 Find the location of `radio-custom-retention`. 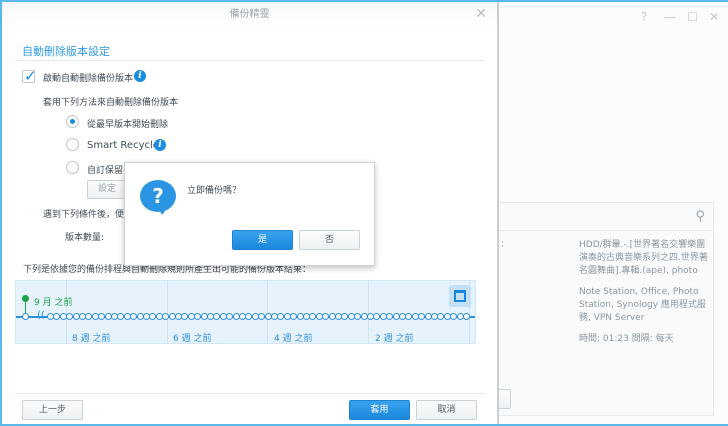

radio-custom-retention is located at coordinates (72, 167).